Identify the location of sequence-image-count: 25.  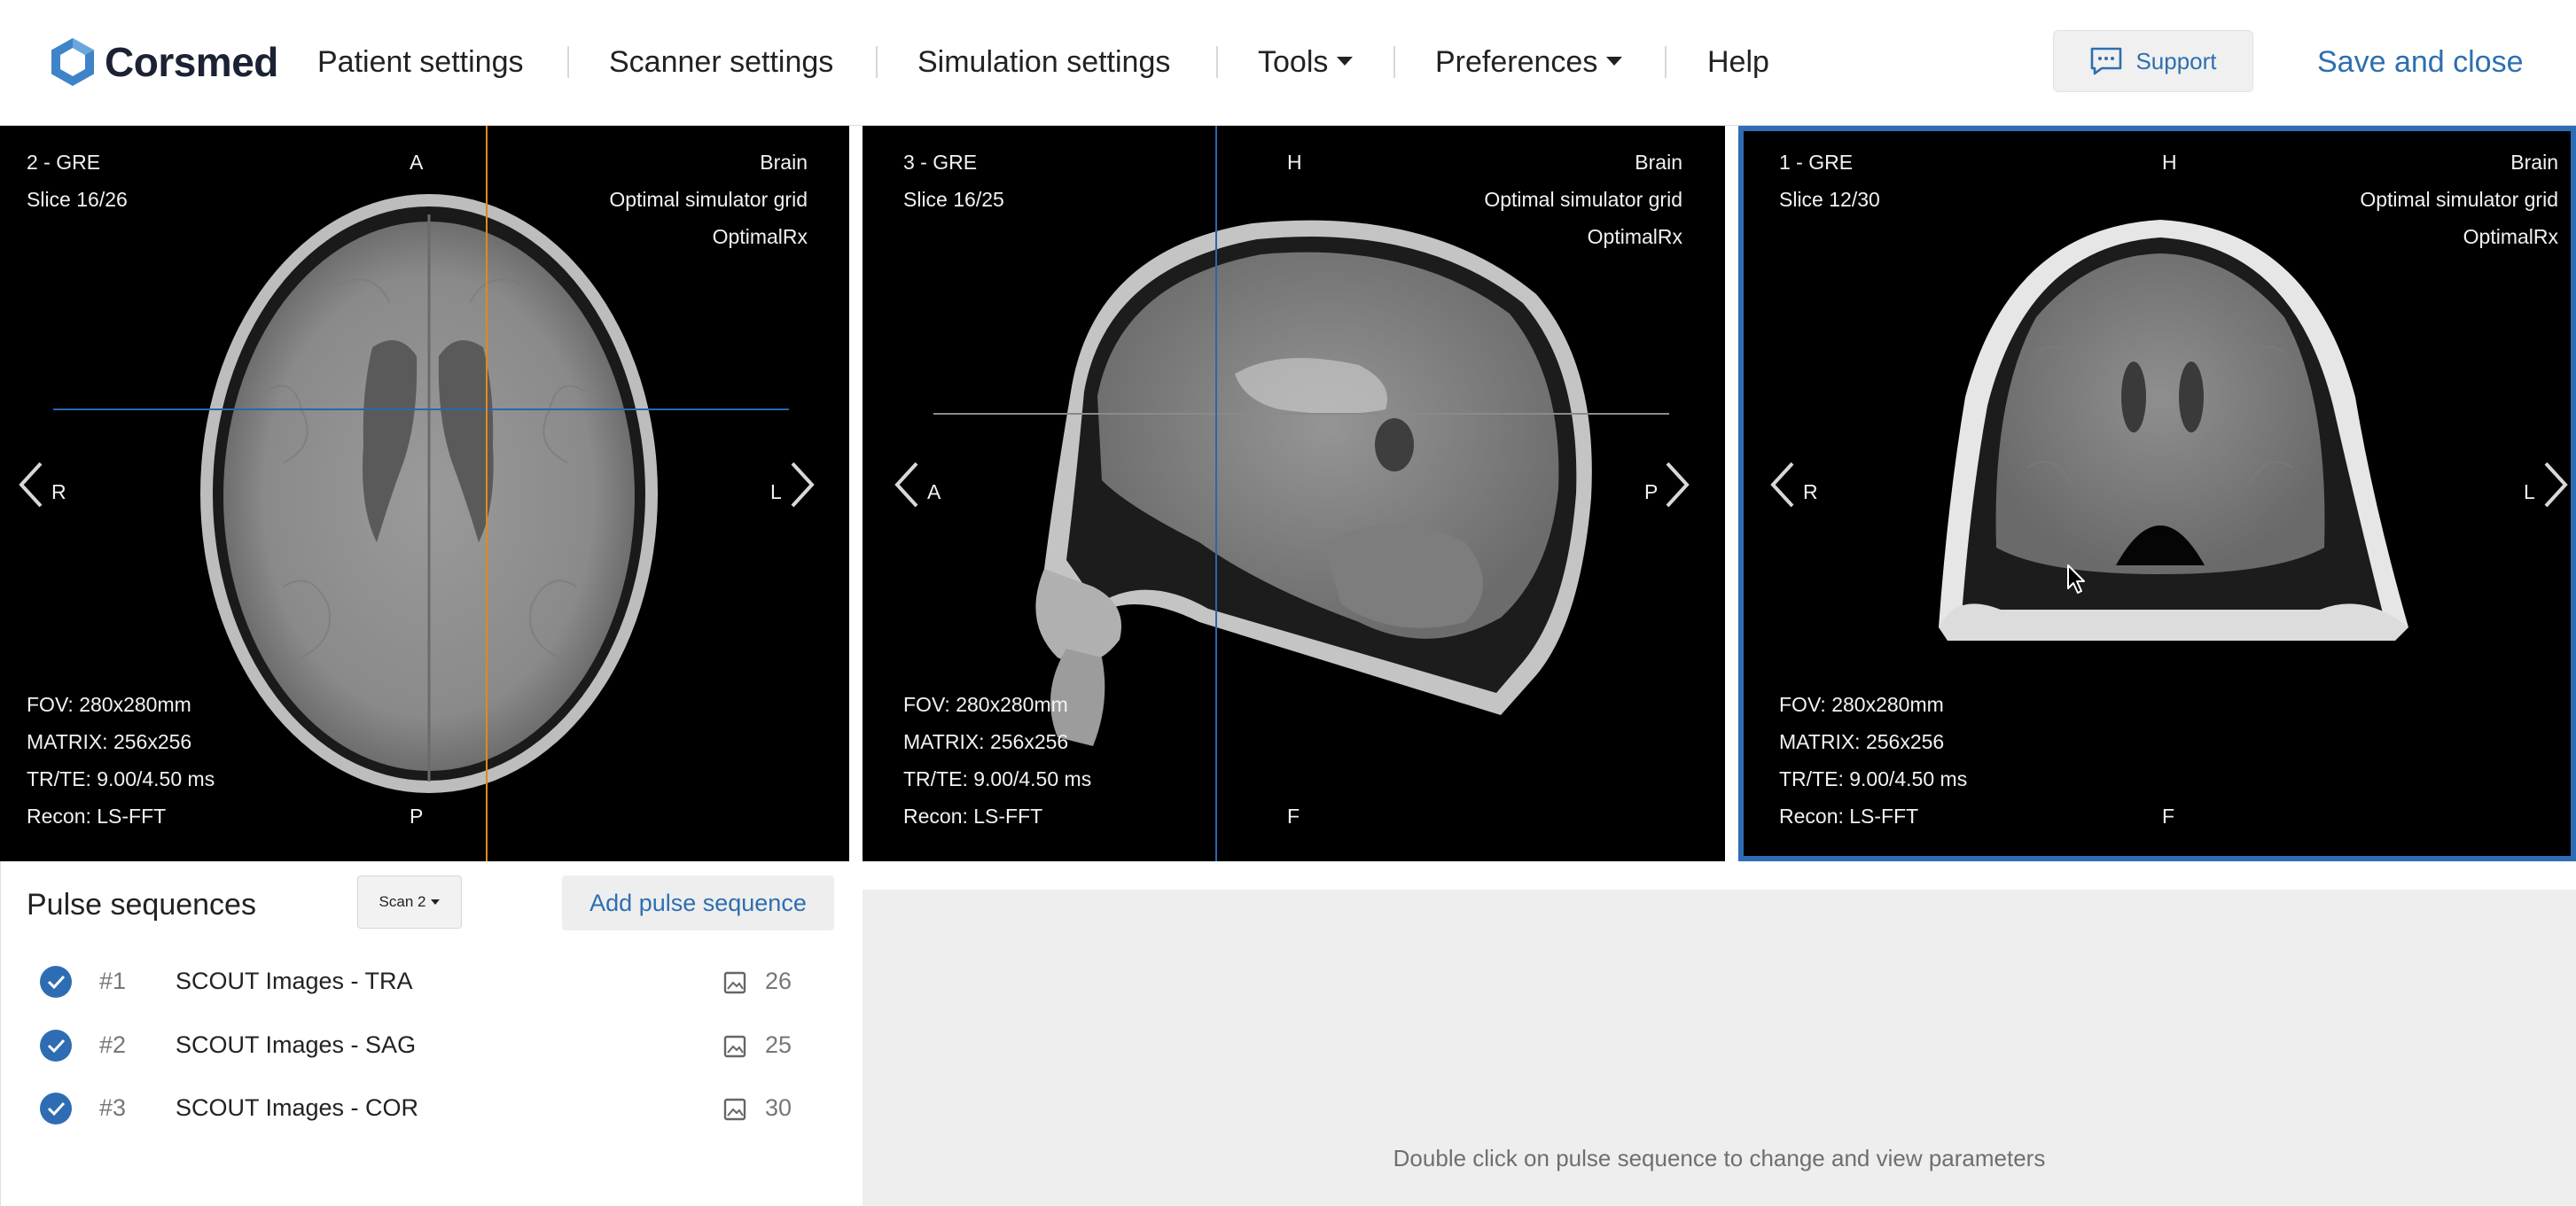
(778, 1044).